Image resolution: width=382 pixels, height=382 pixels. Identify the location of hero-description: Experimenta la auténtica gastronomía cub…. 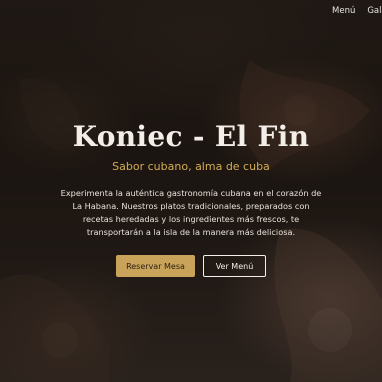
(191, 212).